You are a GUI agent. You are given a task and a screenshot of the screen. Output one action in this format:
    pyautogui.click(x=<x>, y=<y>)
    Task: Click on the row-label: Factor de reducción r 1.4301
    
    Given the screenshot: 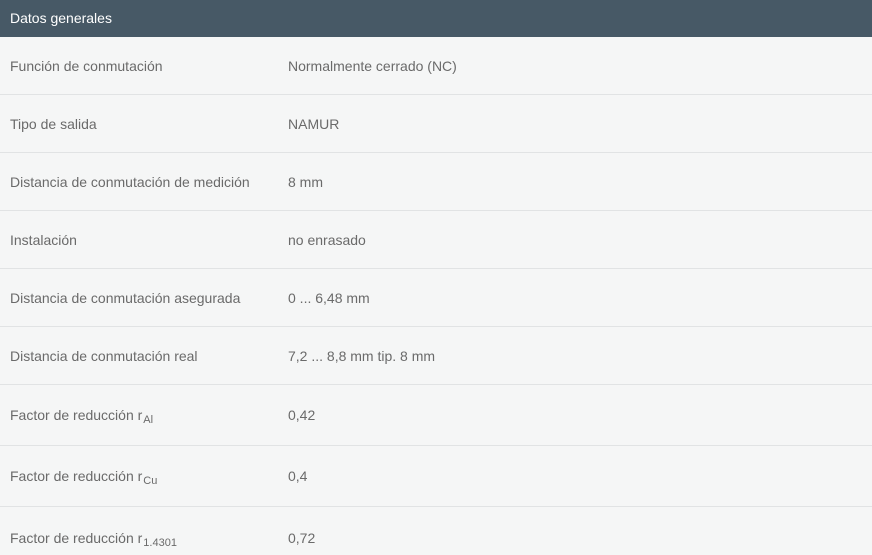 What is the action you would take?
    pyautogui.click(x=93, y=539)
    